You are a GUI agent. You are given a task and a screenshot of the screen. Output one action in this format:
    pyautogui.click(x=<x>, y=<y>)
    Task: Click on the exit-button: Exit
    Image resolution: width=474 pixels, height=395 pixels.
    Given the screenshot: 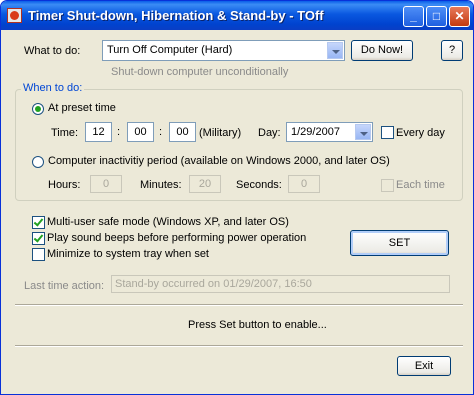 What is the action you would take?
    pyautogui.click(x=424, y=366)
    